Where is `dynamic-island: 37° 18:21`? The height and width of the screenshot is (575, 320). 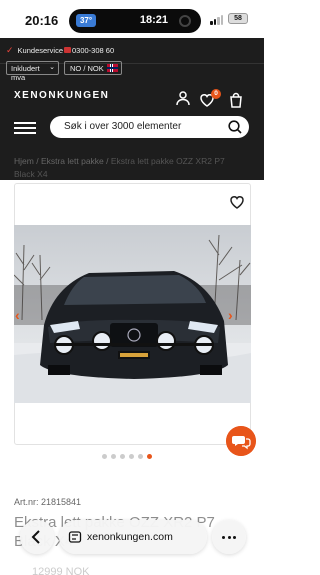 dynamic-island: 37° 18:21 is located at coordinates (135, 21).